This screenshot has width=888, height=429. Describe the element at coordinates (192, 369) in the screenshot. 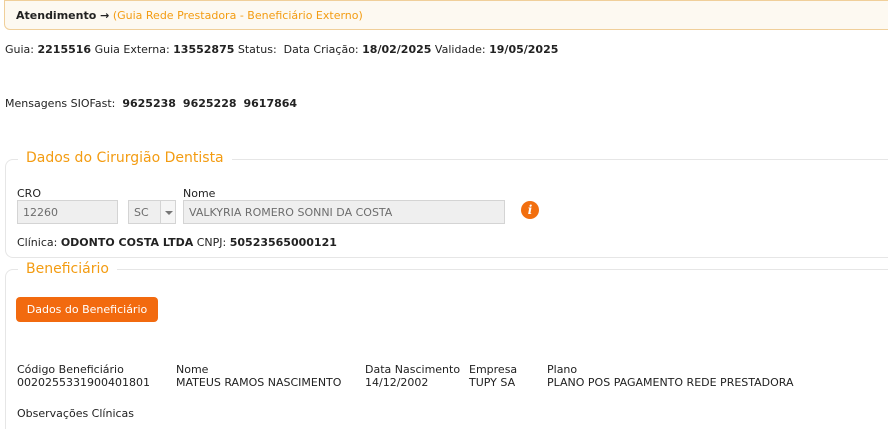

I see `nome-header: Nome` at that location.